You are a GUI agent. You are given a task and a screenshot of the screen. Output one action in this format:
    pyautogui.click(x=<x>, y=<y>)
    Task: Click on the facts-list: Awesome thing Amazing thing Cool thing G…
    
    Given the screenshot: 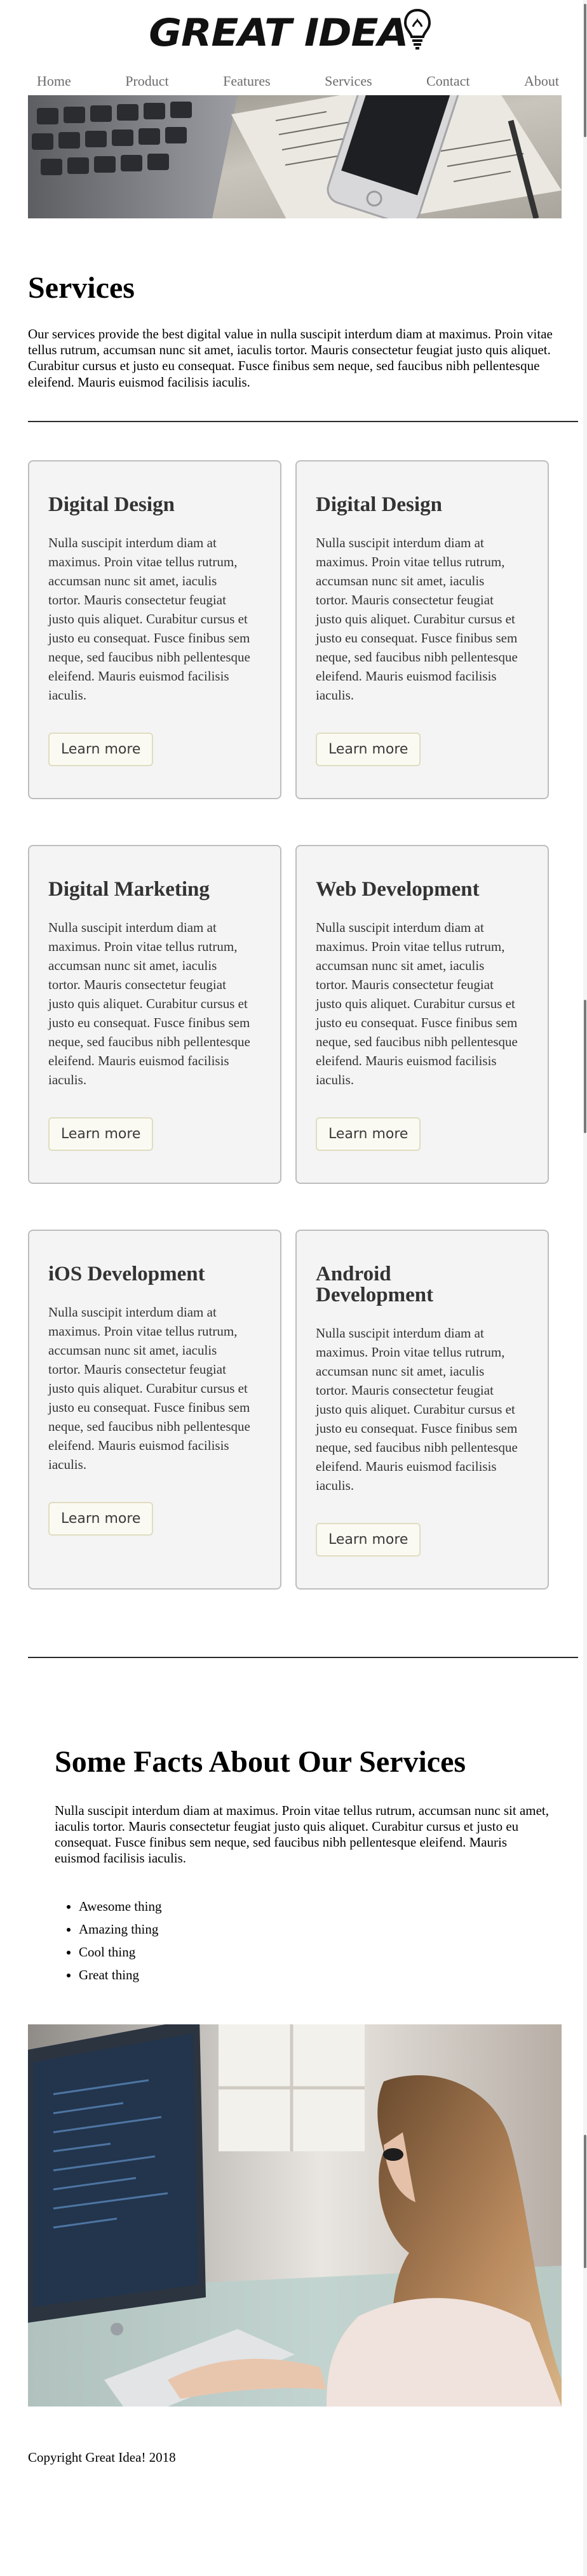 What is the action you would take?
    pyautogui.click(x=314, y=1940)
    